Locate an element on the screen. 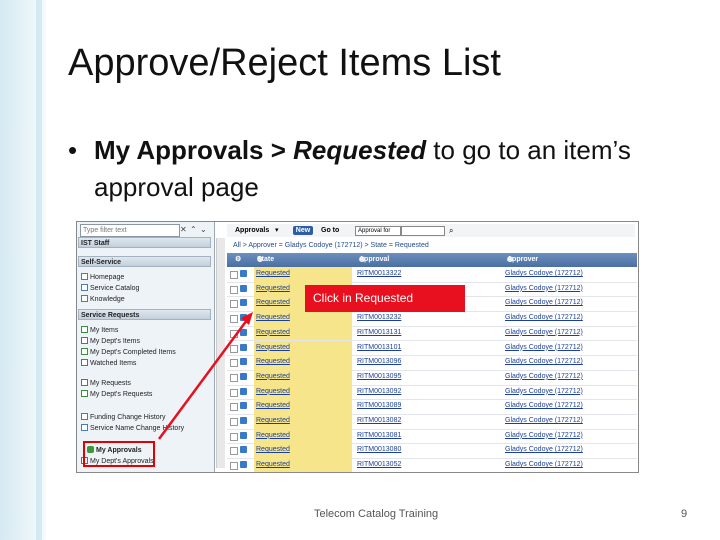  footer-text: Telecom Catalog Training is located at coordinates (376, 514).